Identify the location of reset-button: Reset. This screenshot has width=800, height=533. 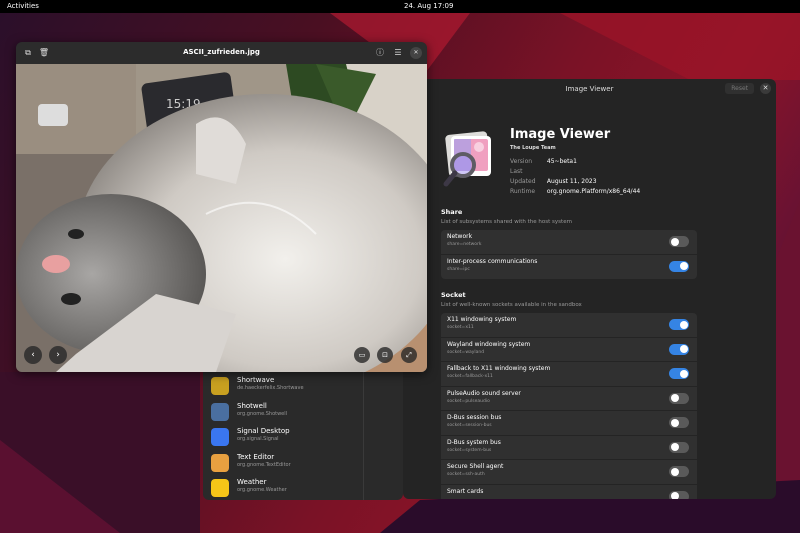
(739, 88).